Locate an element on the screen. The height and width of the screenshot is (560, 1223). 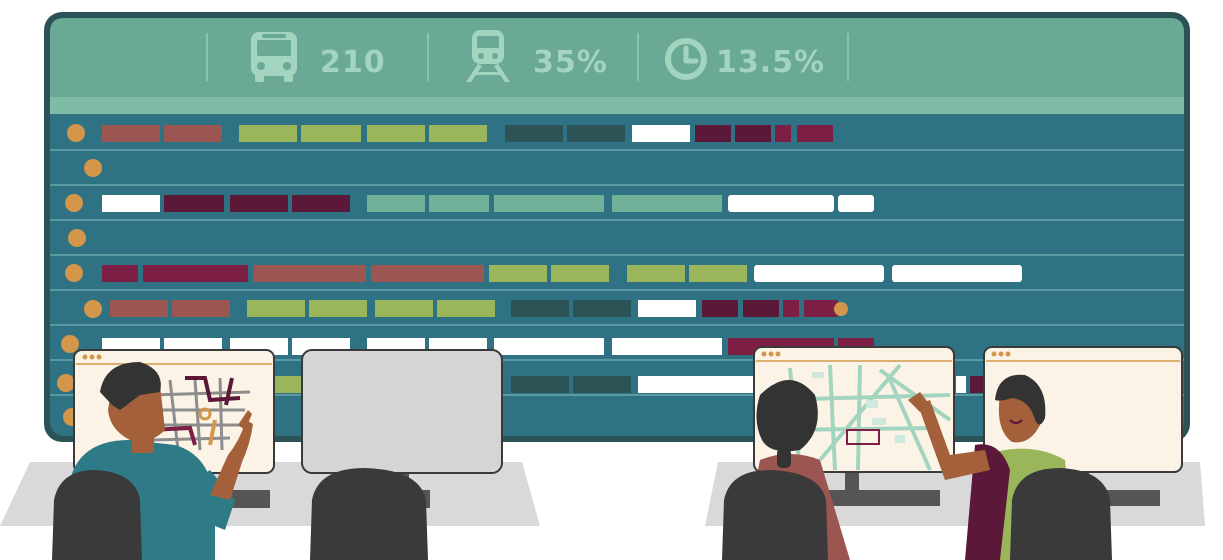
delay-percent: 13.5% is located at coordinates (770, 62).